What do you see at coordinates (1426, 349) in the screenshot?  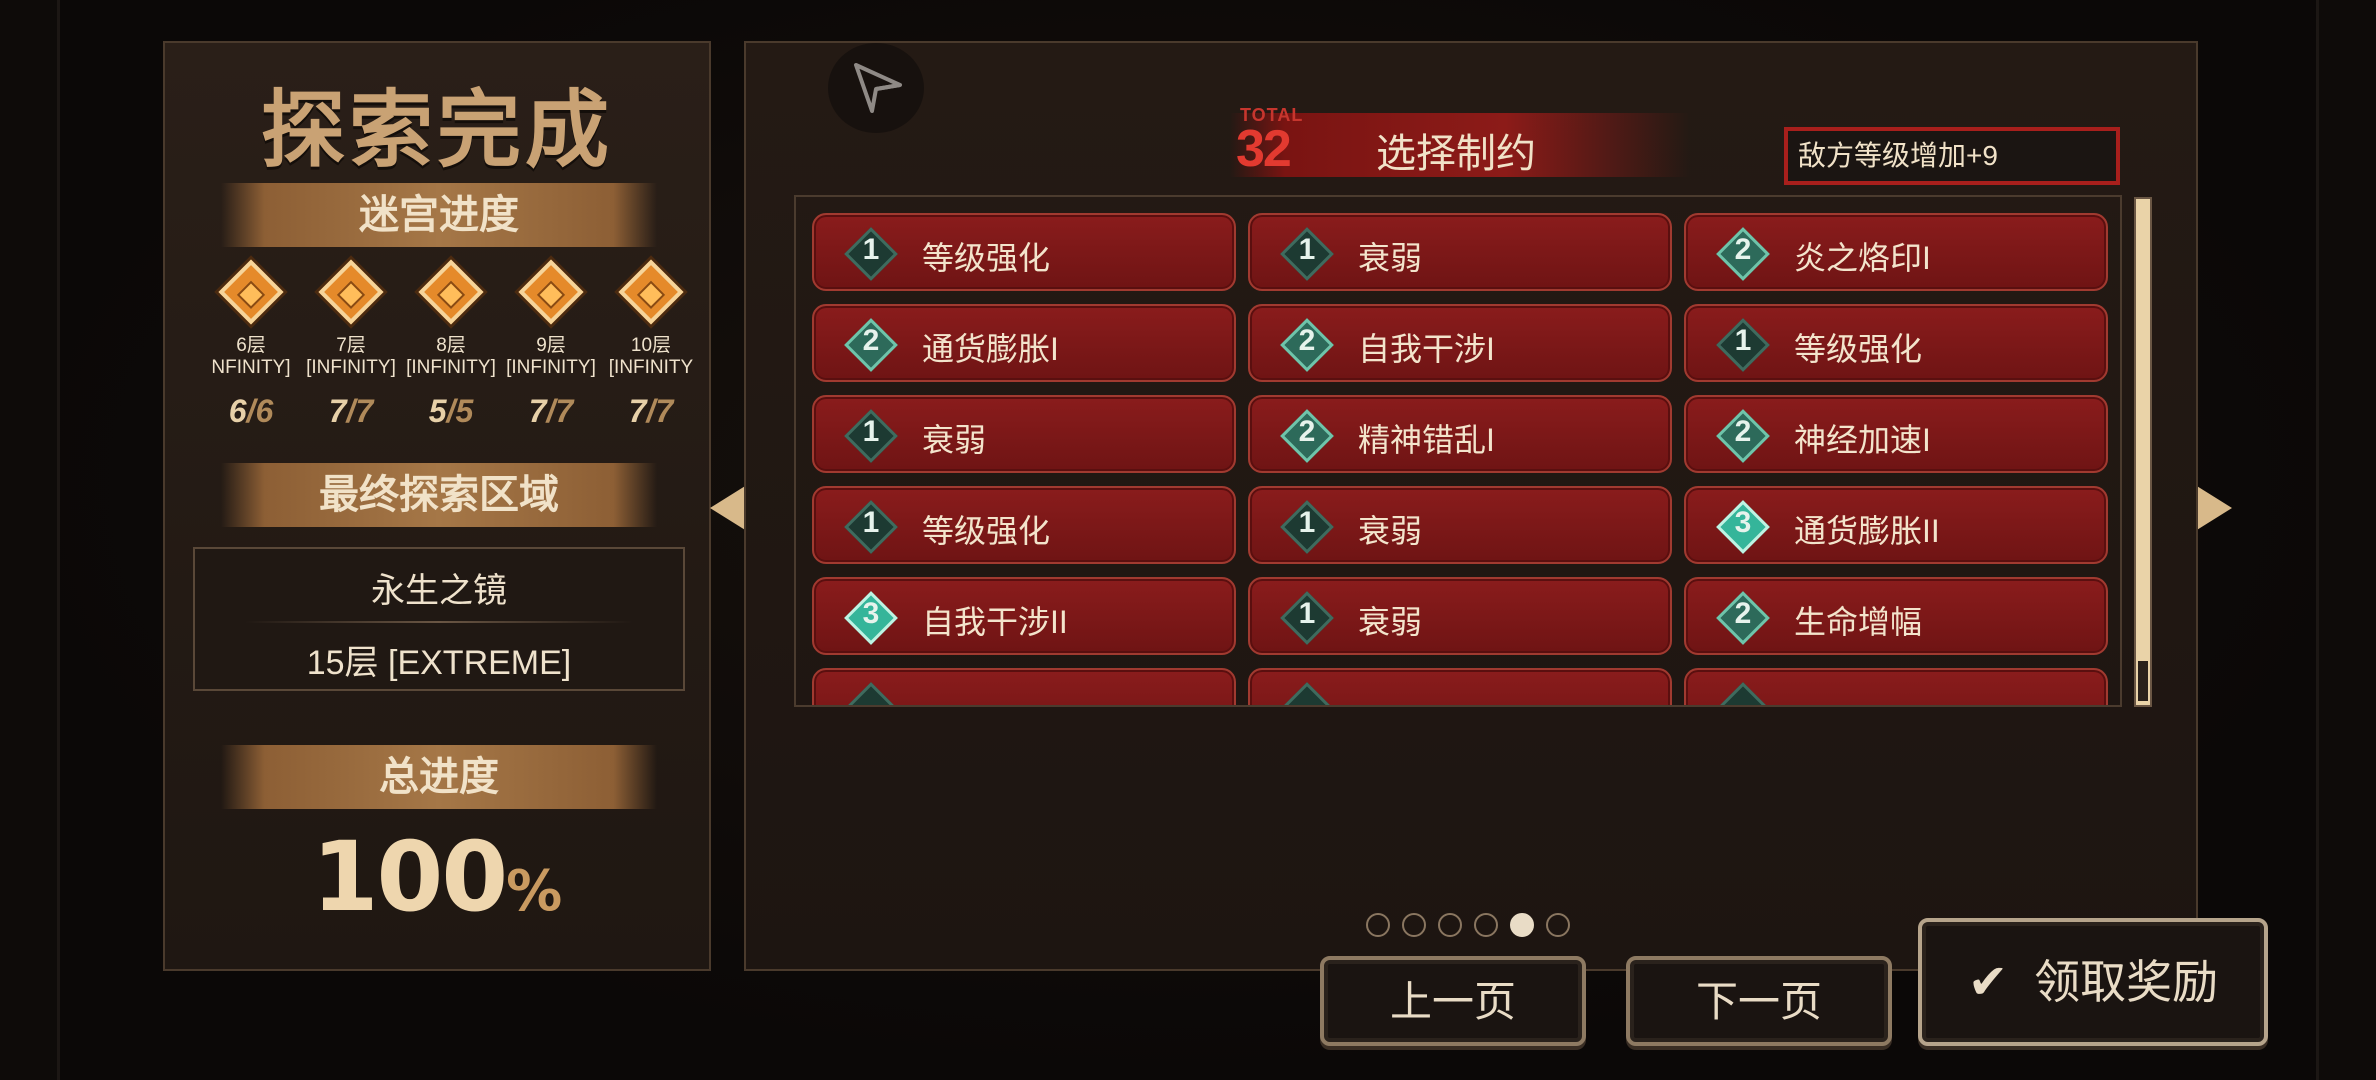 I see `card-label: 自我干涉I` at bounding box center [1426, 349].